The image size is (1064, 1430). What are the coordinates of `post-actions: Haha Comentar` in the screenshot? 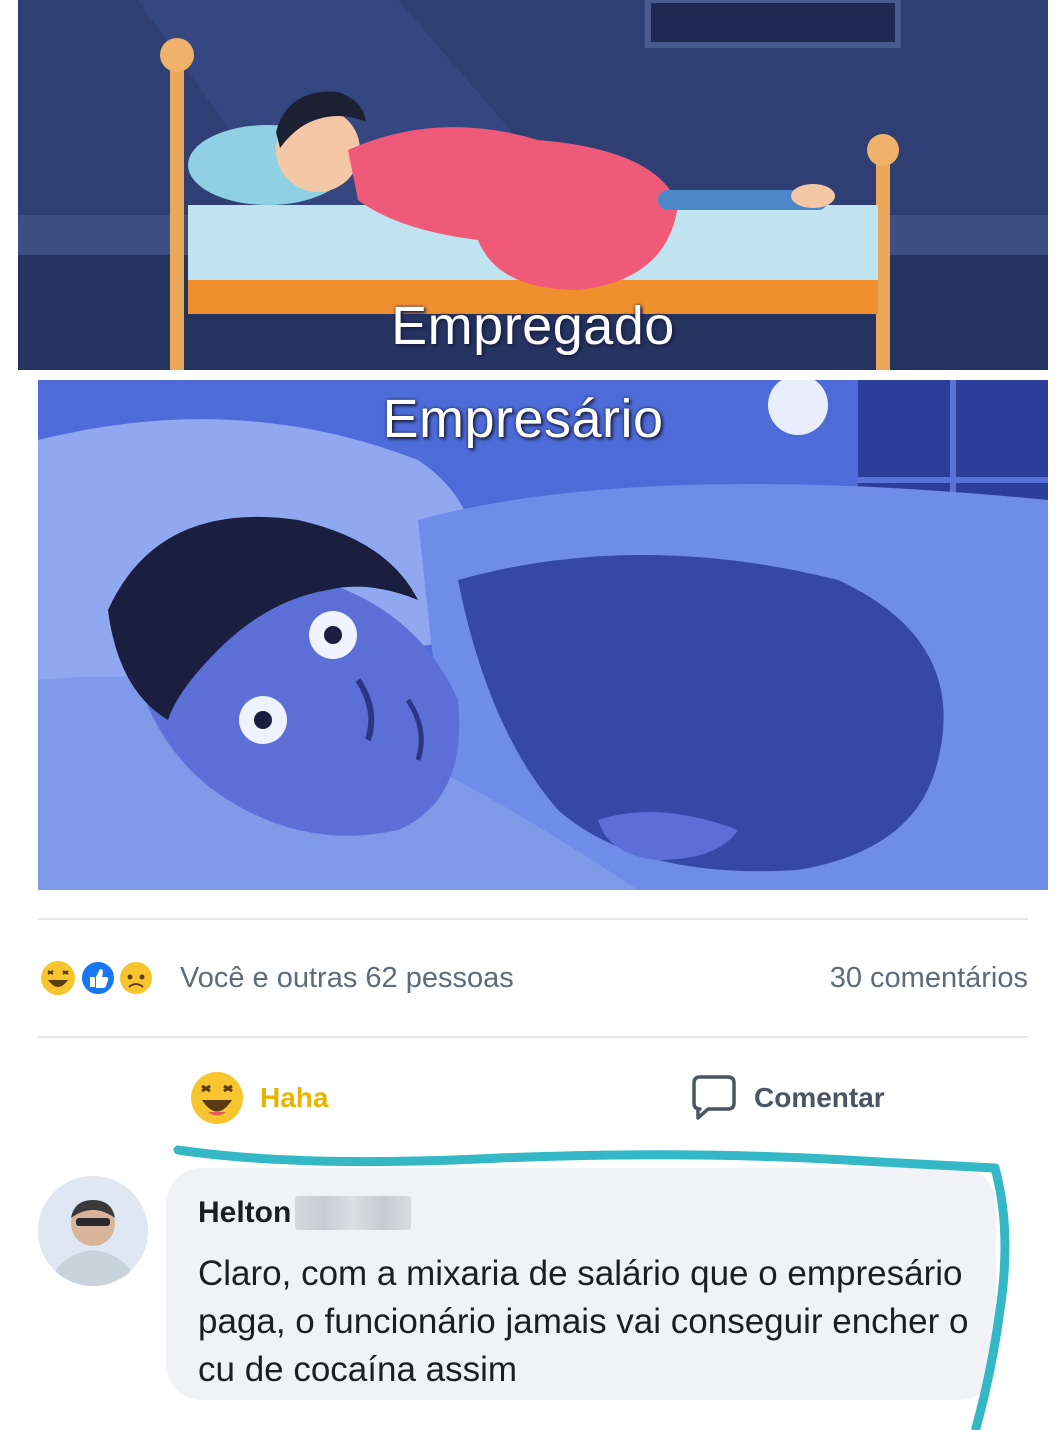 It's located at (533, 1098).